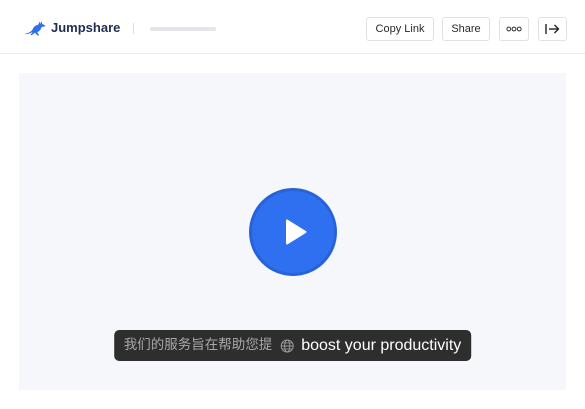 Image resolution: width=585 pixels, height=409 pixels. What do you see at coordinates (198, 345) in the screenshot?
I see `caption-original-text: 我们的服务旨在帮助您提` at bounding box center [198, 345].